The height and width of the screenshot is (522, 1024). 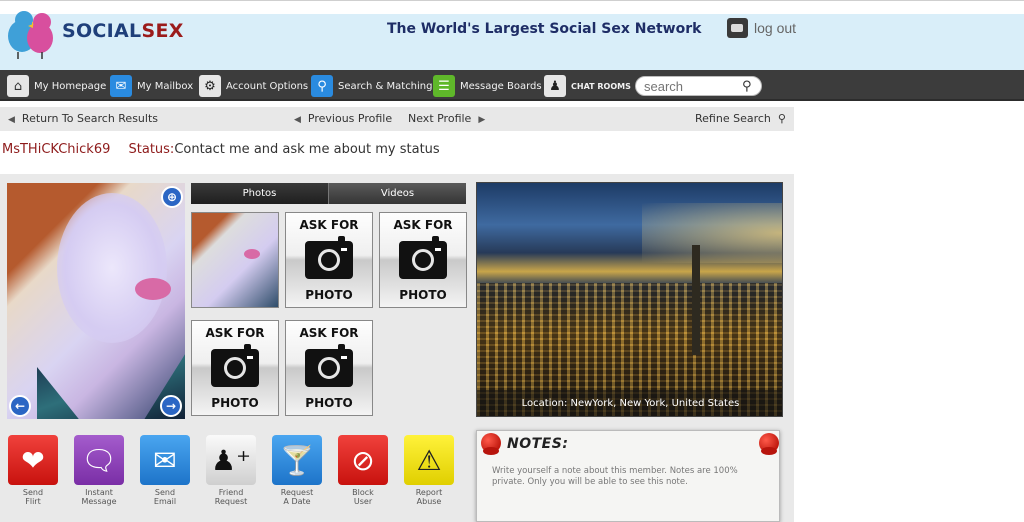 What do you see at coordinates (102, 31) in the screenshot?
I see `logo-text-social: SOCIAL` at bounding box center [102, 31].